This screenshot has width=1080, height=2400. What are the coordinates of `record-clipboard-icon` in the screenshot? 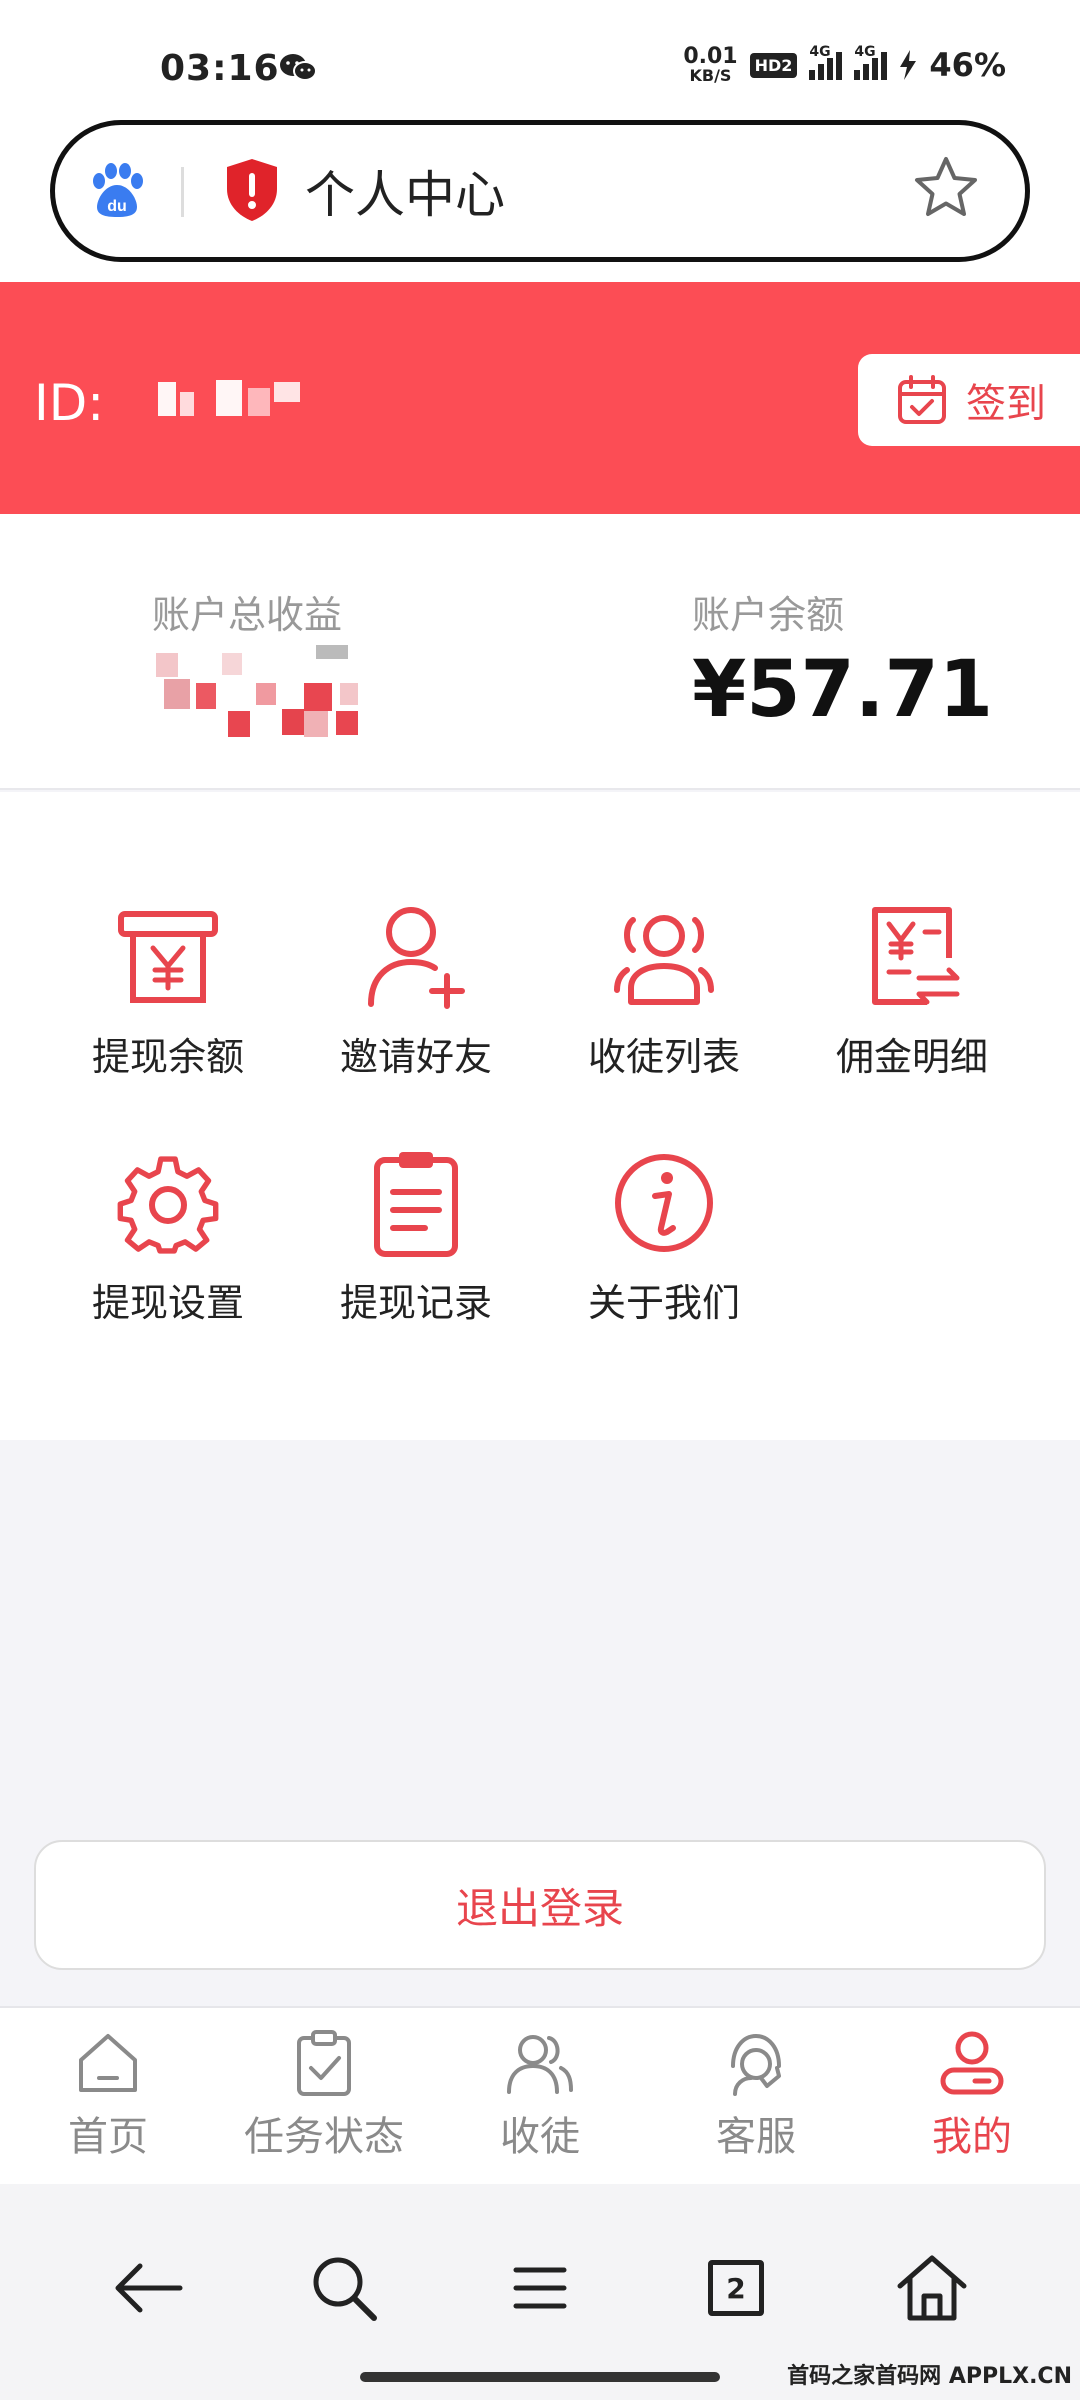 It's located at (416, 1204).